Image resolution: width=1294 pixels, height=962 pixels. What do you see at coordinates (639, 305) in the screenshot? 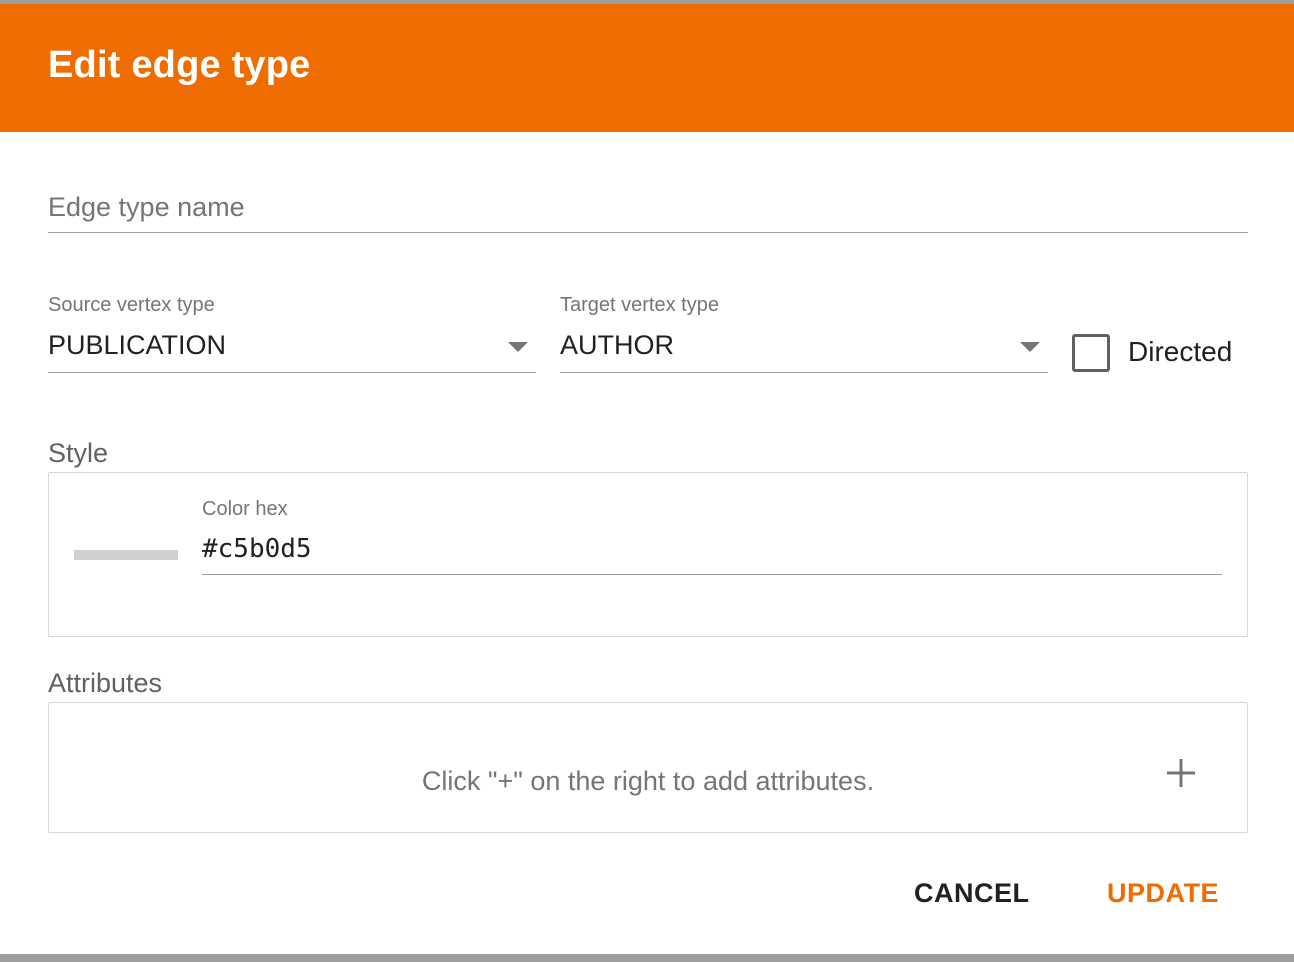
I see `target-vertex-type-label: Target vertex type` at bounding box center [639, 305].